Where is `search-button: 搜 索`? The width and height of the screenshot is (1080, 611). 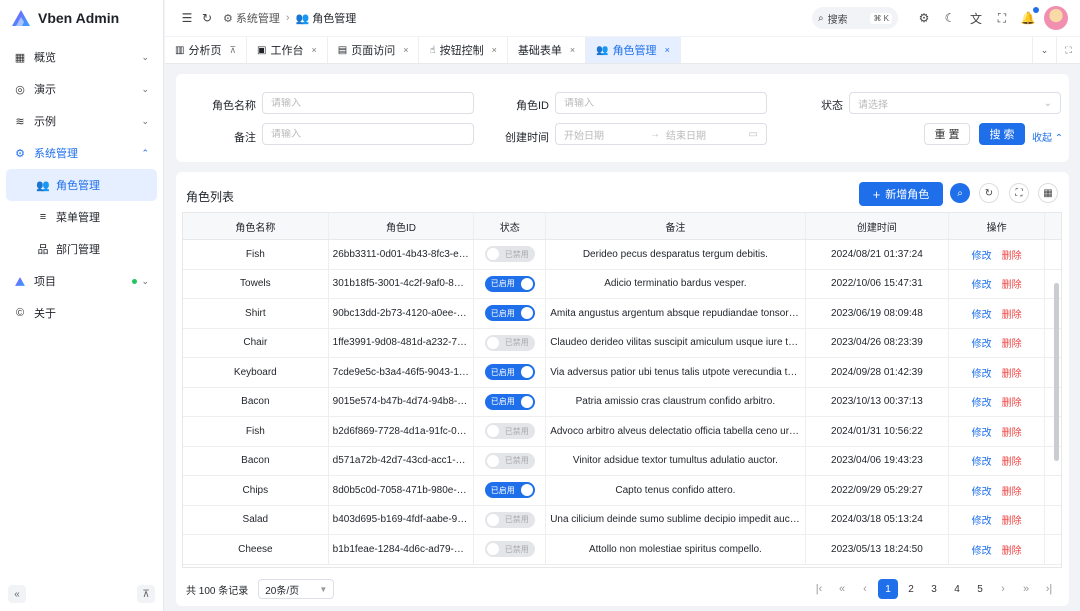
search-button: 搜 索 is located at coordinates (1002, 134).